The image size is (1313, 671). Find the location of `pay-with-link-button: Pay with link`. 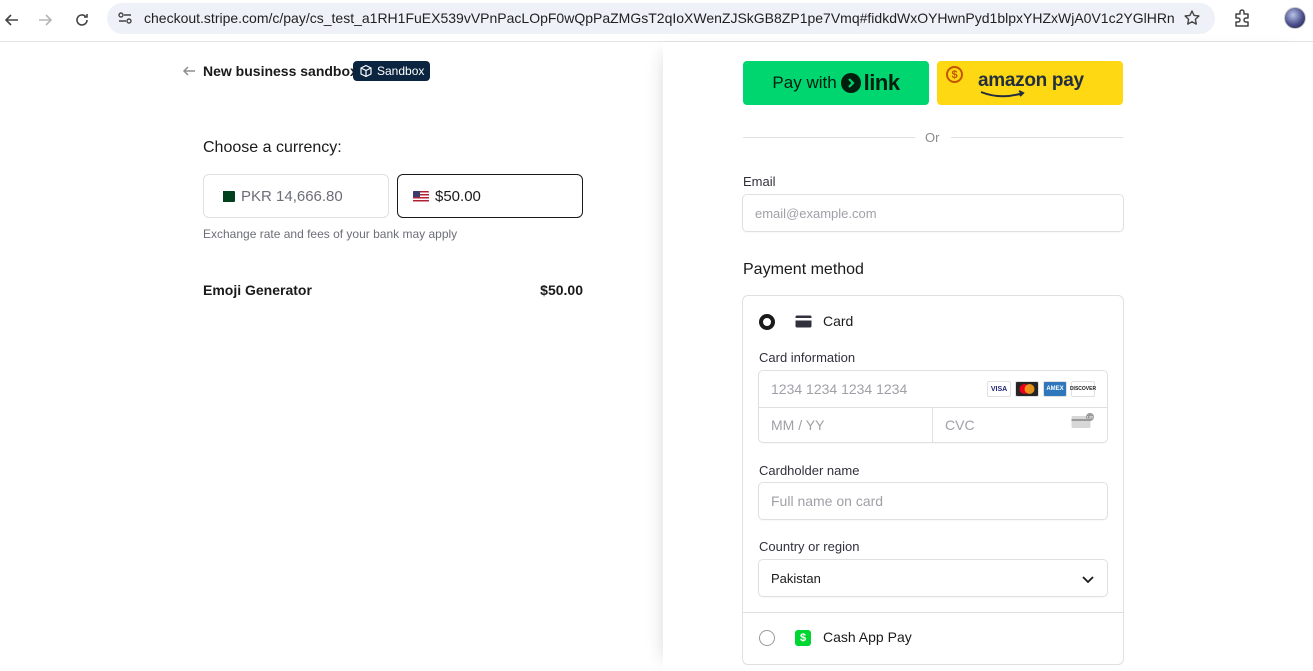

pay-with-link-button: Pay with link is located at coordinates (836, 83).